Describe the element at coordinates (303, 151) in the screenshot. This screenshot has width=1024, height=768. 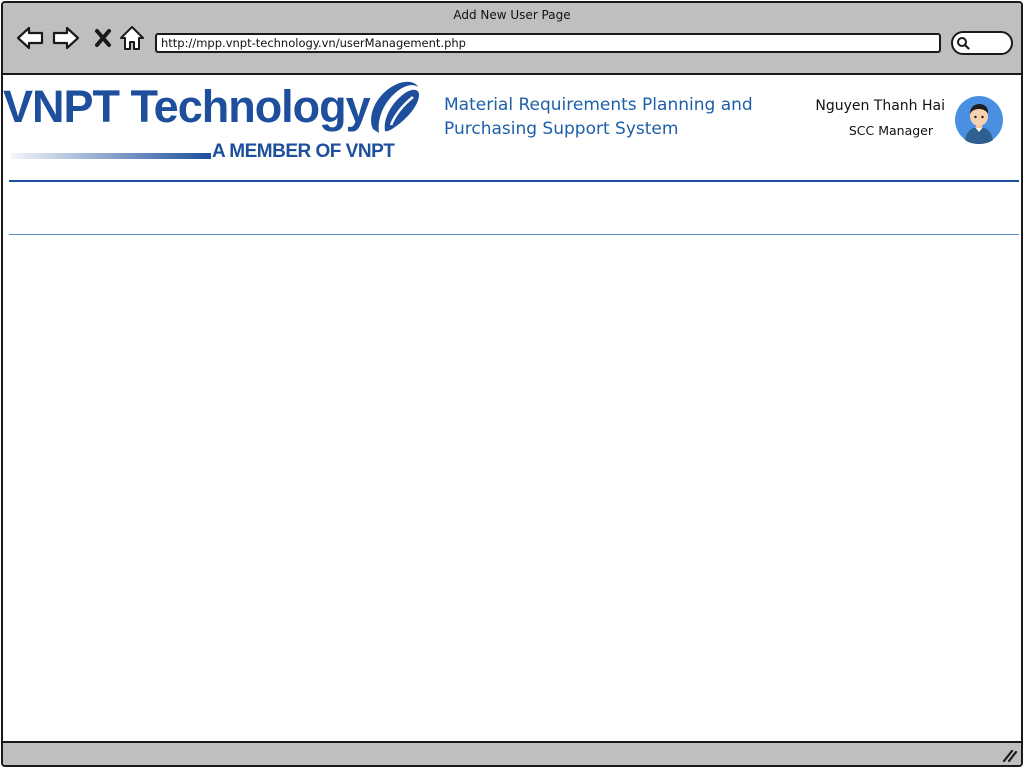
I see `company-logo-subtitle: A MEMBER OF VNPT` at that location.